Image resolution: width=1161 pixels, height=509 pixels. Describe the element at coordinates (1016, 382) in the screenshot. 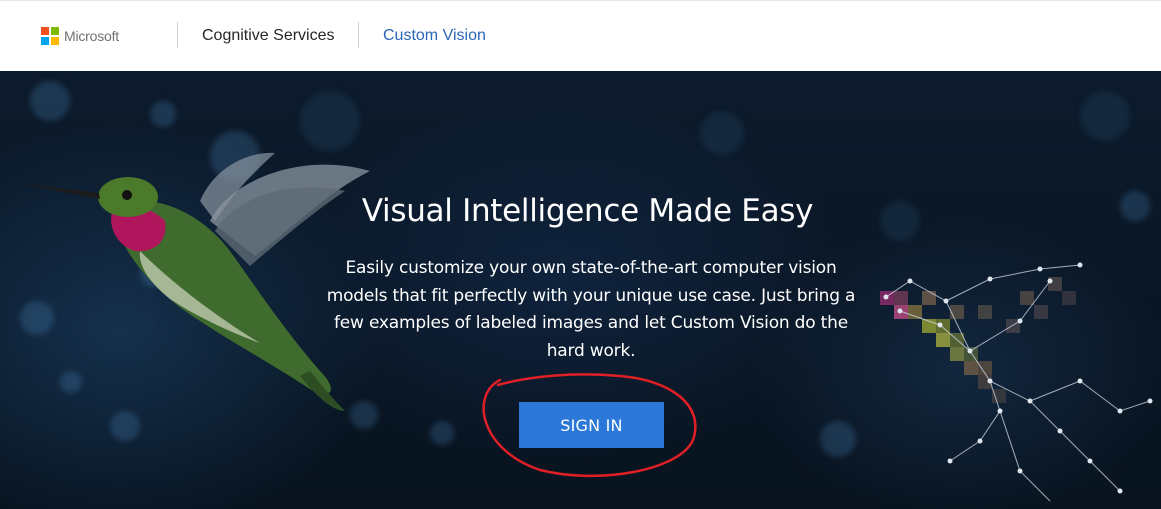

I see `wireframe-bird-graphic` at that location.